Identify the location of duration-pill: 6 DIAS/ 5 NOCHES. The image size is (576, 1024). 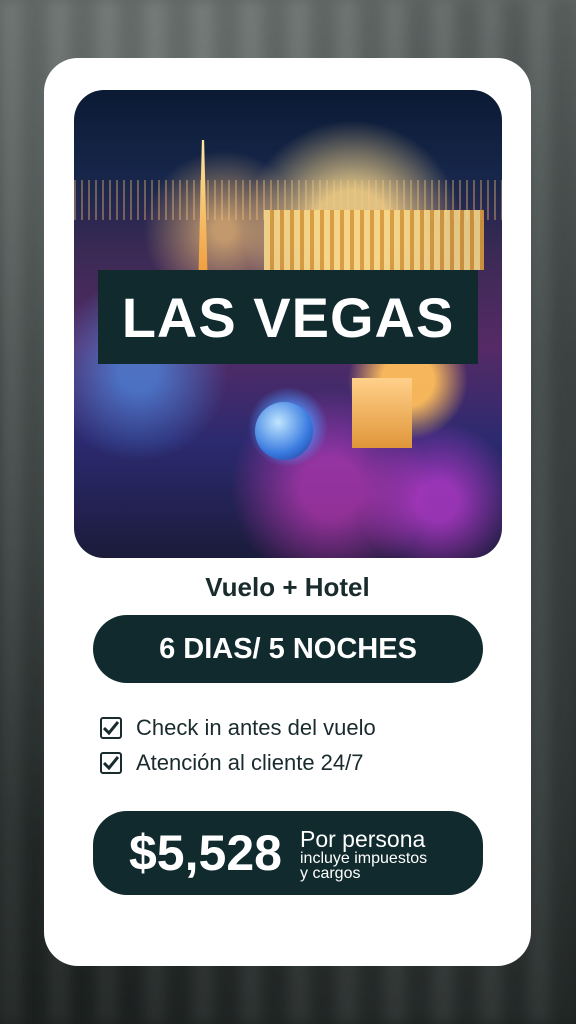
(288, 649).